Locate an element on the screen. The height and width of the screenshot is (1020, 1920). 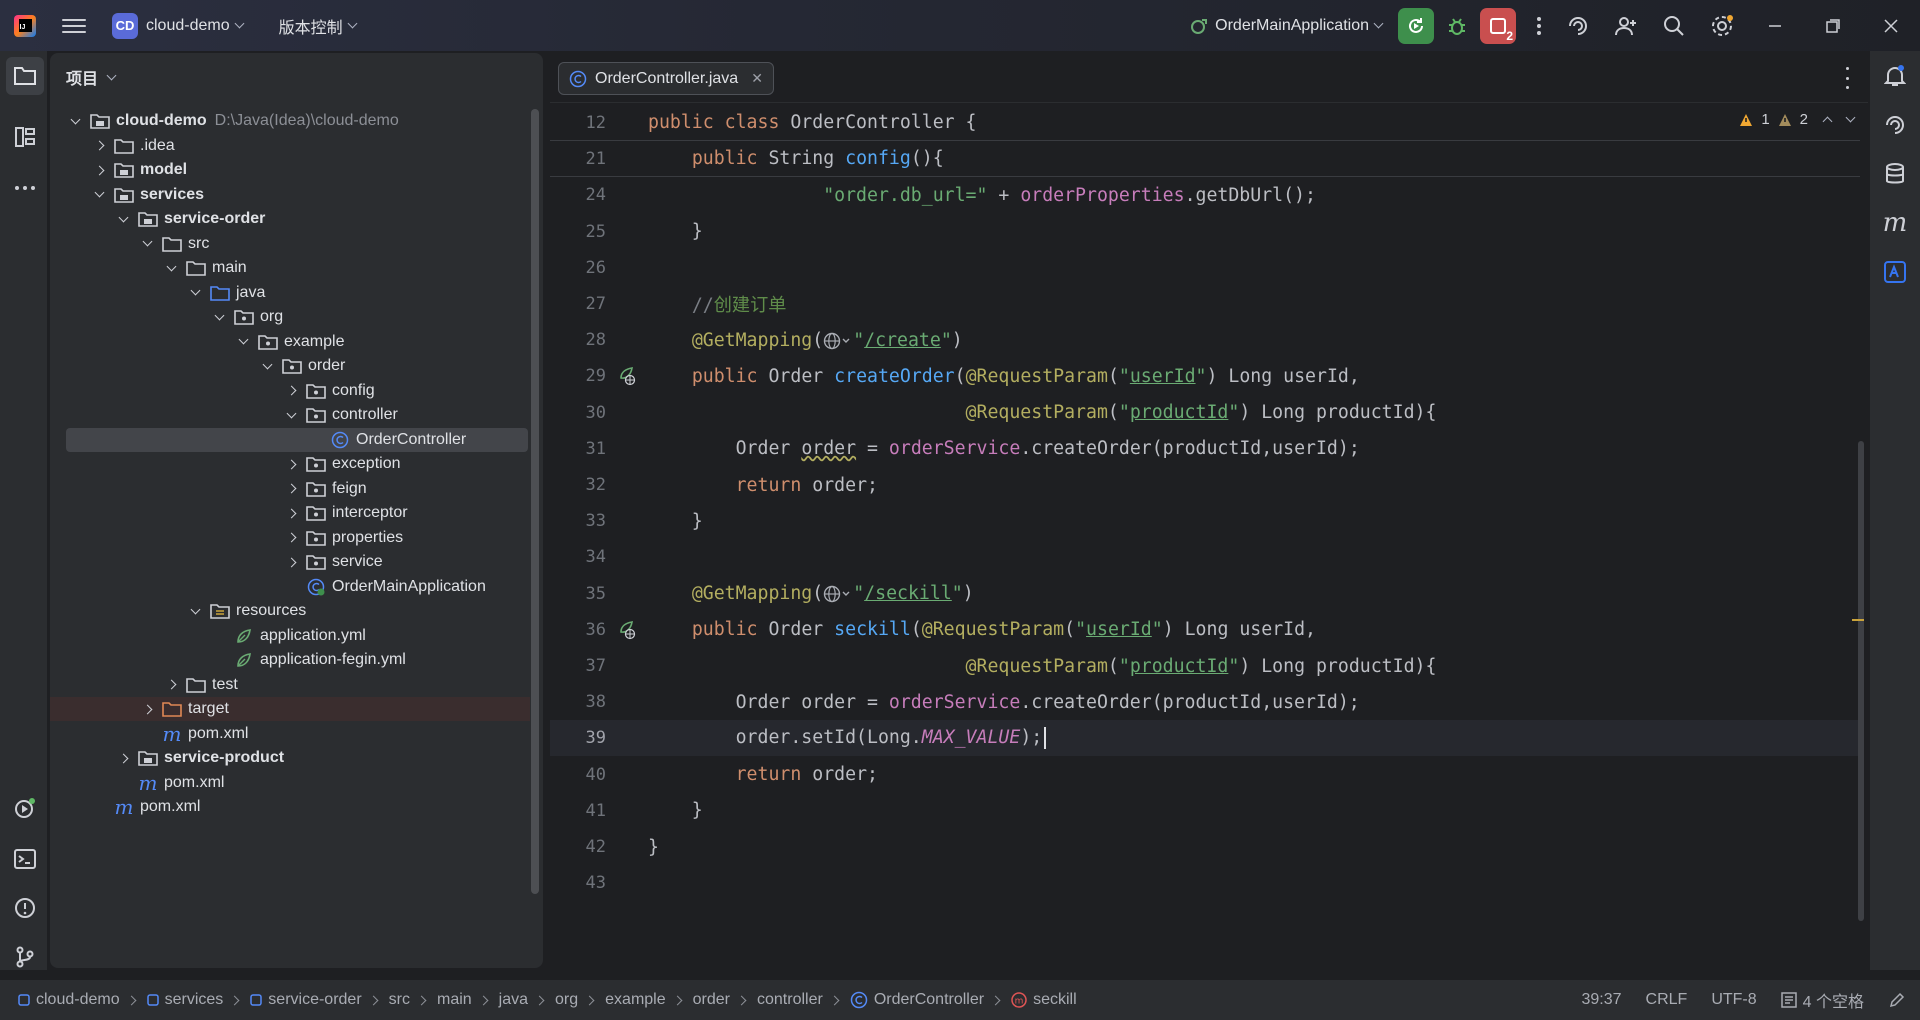
code-line: 33 } is located at coordinates (1205, 521).